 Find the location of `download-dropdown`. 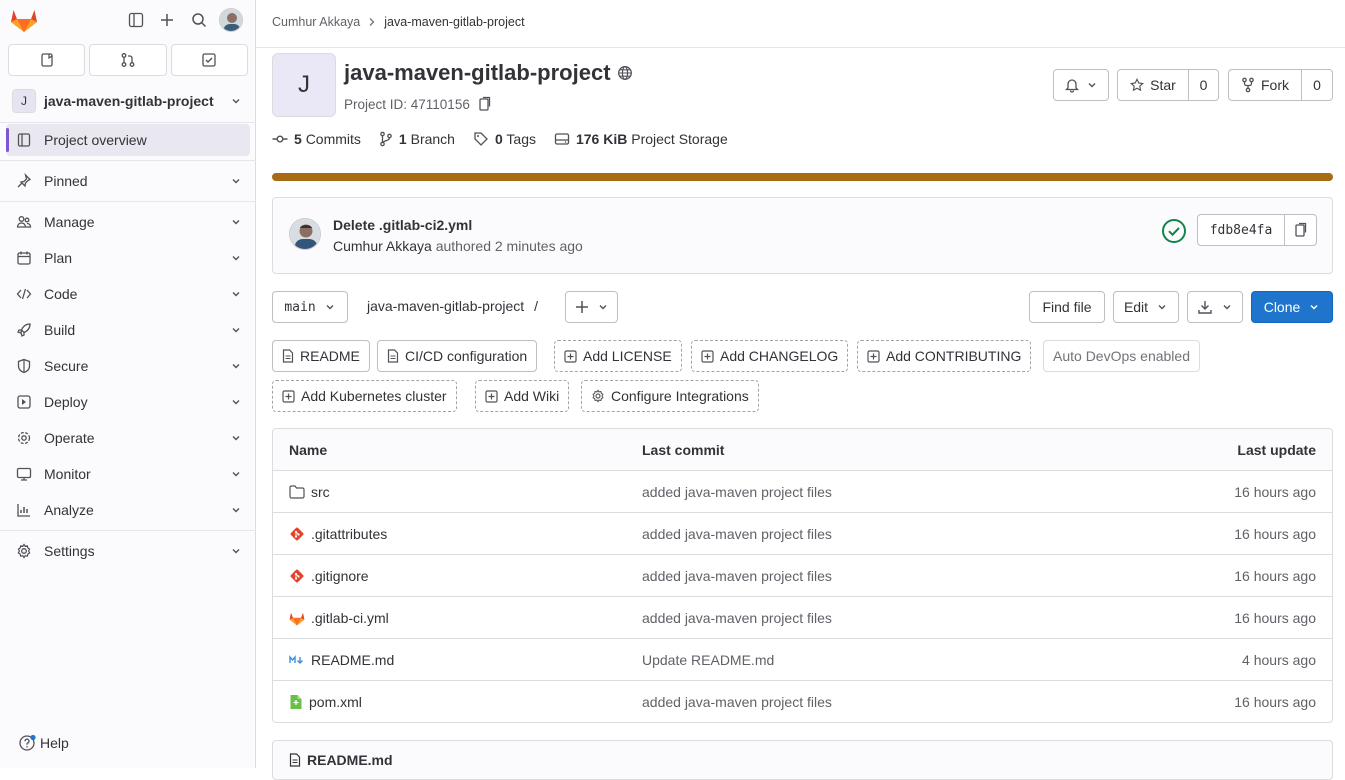

download-dropdown is located at coordinates (1215, 307).